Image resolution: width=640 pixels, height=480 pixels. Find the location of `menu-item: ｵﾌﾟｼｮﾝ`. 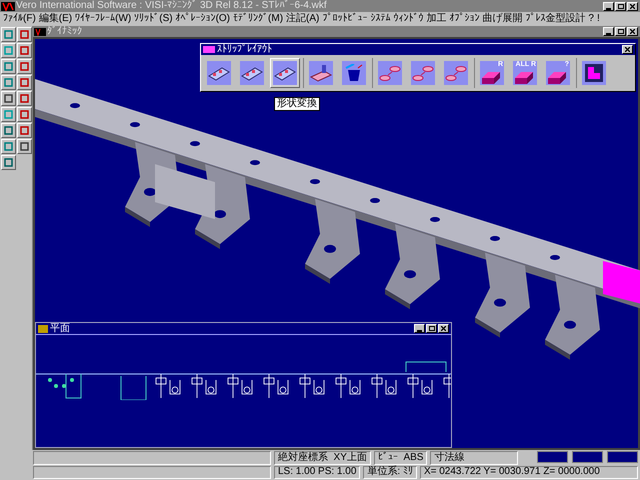

menu-item: ｵﾌﾟｼｮﾝ is located at coordinates (464, 19).